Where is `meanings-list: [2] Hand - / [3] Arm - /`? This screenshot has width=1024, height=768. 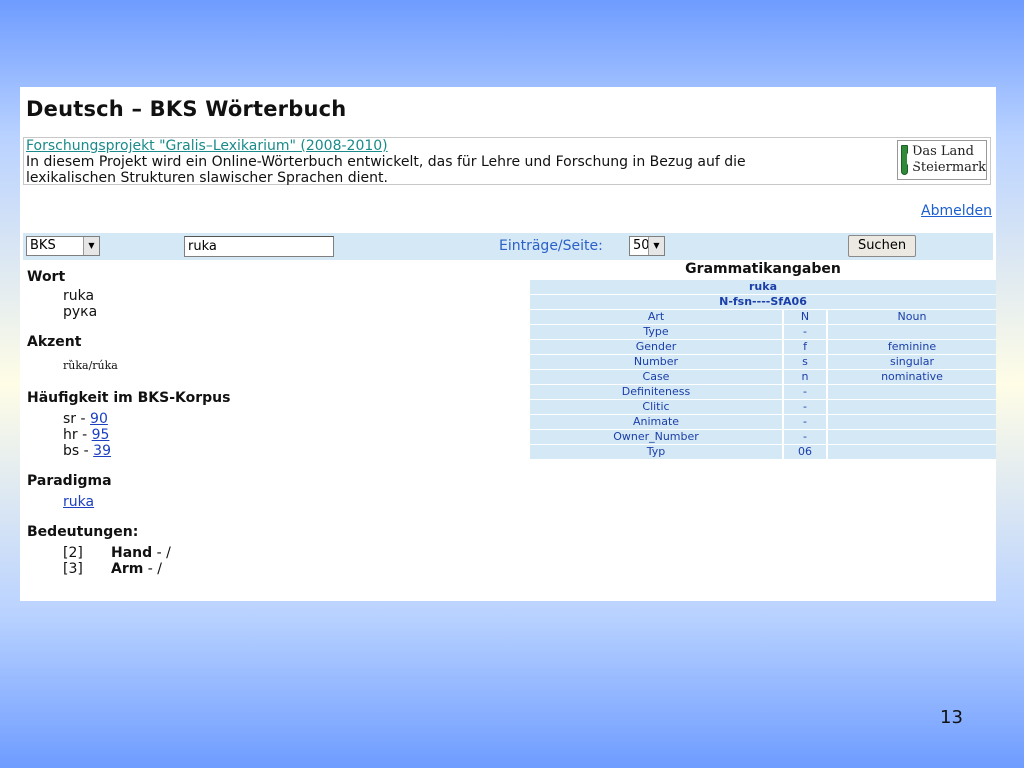 meanings-list: [2] Hand - / [3] Arm - / is located at coordinates (267, 561).